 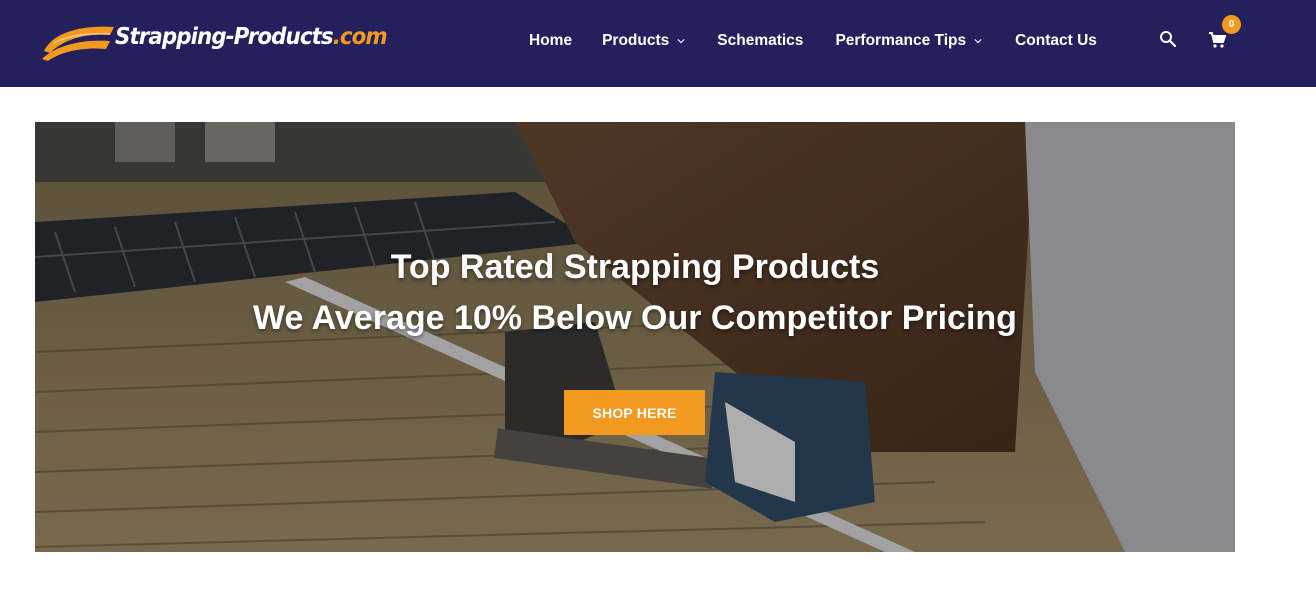 What do you see at coordinates (634, 412) in the screenshot?
I see `shop-here-button: SHOP HERE` at bounding box center [634, 412].